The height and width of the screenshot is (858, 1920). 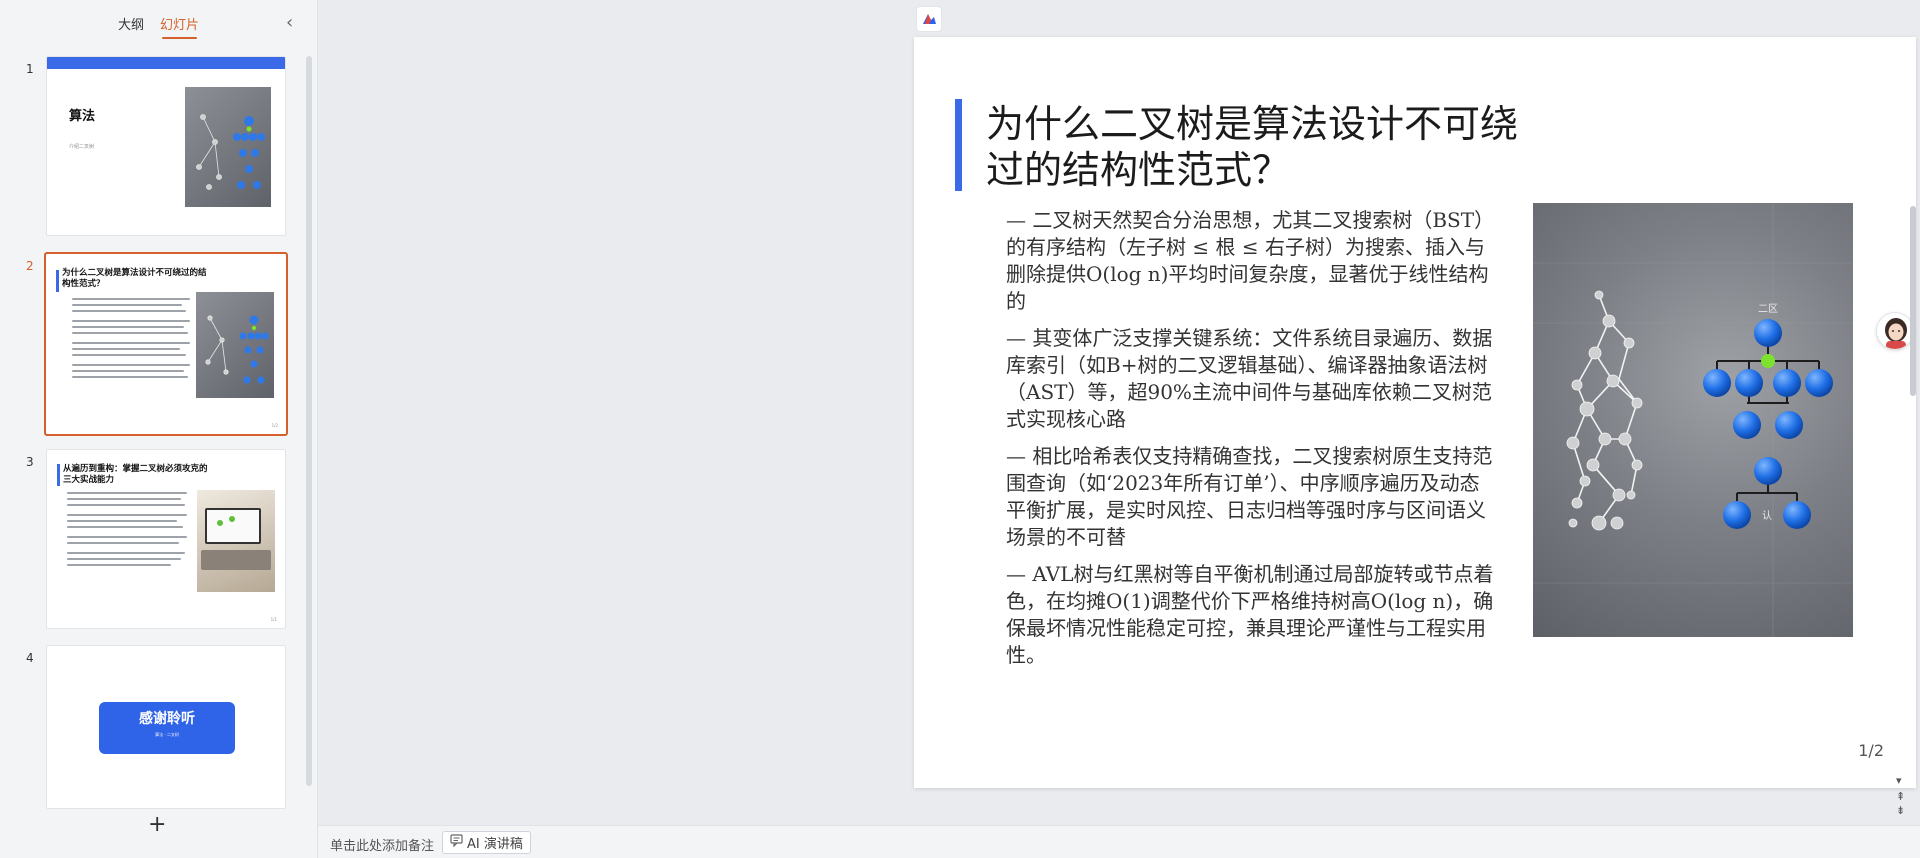 What do you see at coordinates (1768, 309) in the screenshot?
I see `image-label-top: 二区` at bounding box center [1768, 309].